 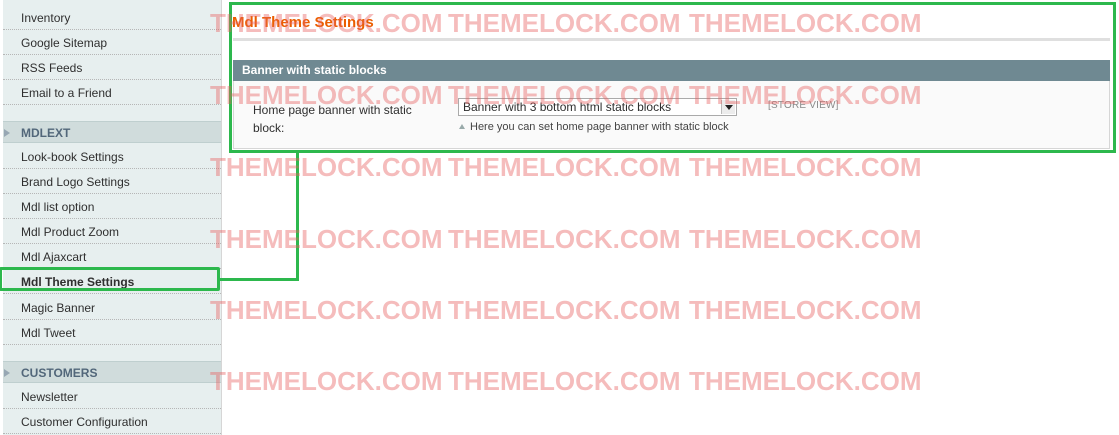 What do you see at coordinates (112, 93) in the screenshot?
I see `sidebar-item-email-to-a-friend: Email to a Friend` at bounding box center [112, 93].